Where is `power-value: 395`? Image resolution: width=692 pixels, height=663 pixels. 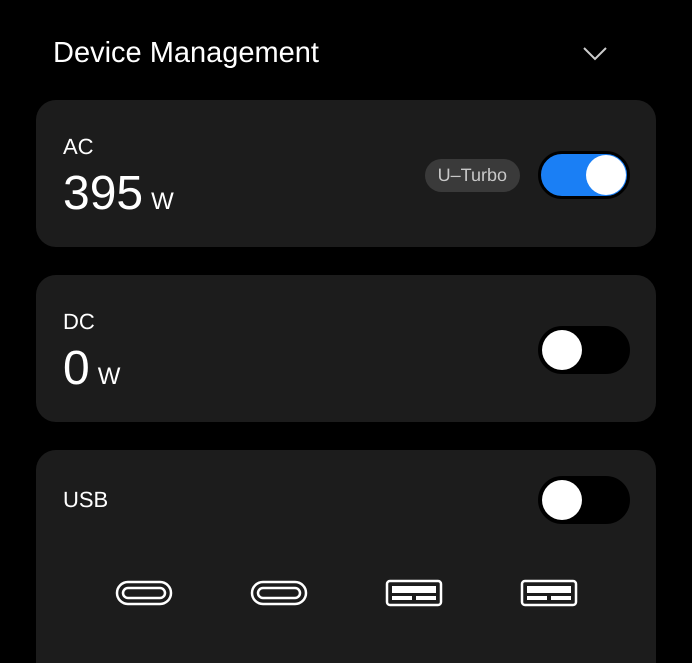
power-value: 395 is located at coordinates (103, 193).